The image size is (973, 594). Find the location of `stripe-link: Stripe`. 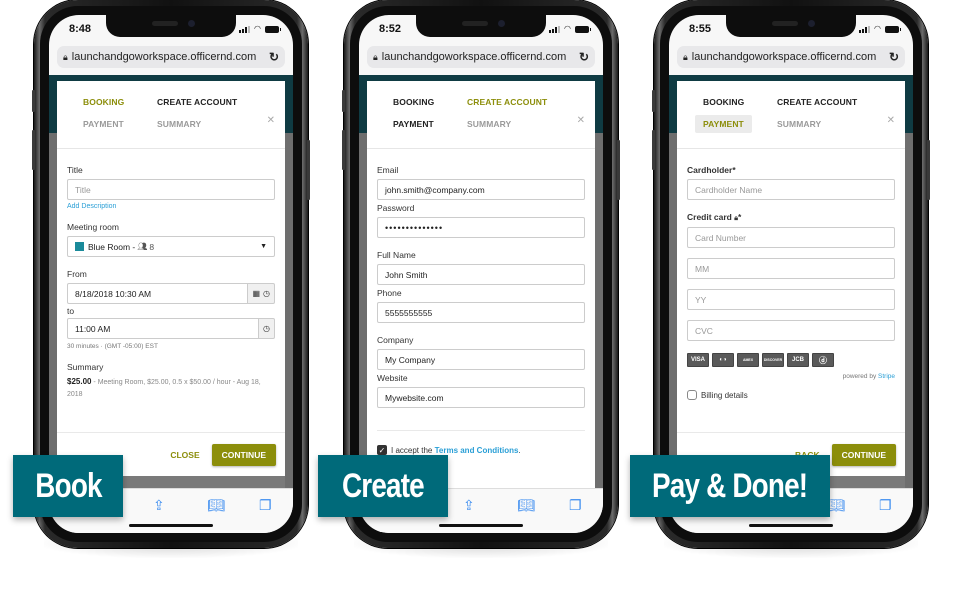

stripe-link: Stripe is located at coordinates (886, 376).